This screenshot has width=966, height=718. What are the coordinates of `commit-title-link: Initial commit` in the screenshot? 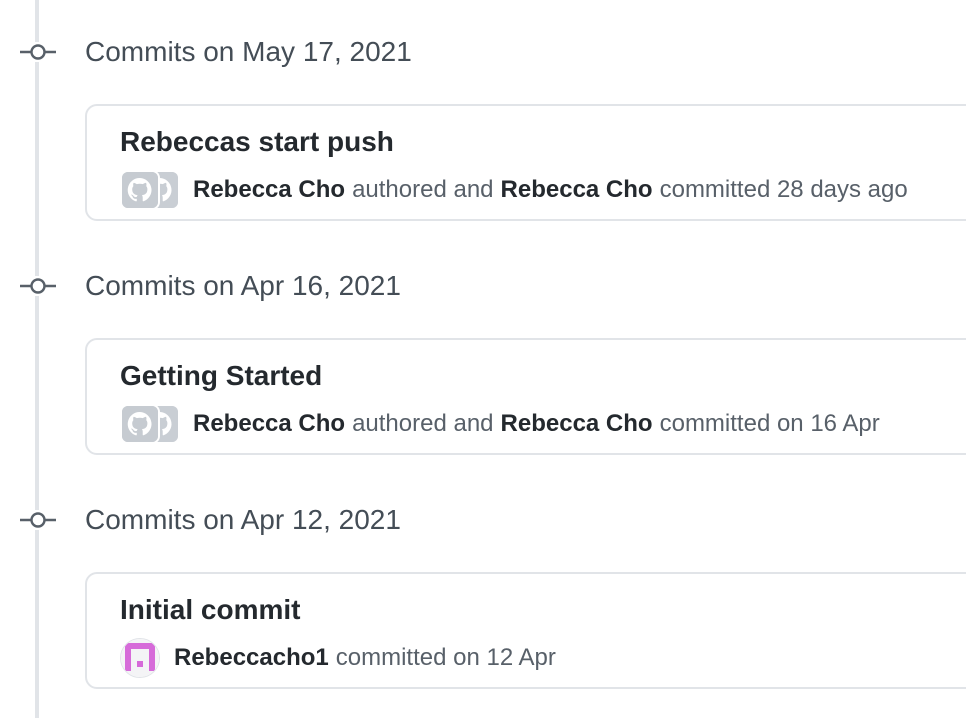 It's located at (210, 610).